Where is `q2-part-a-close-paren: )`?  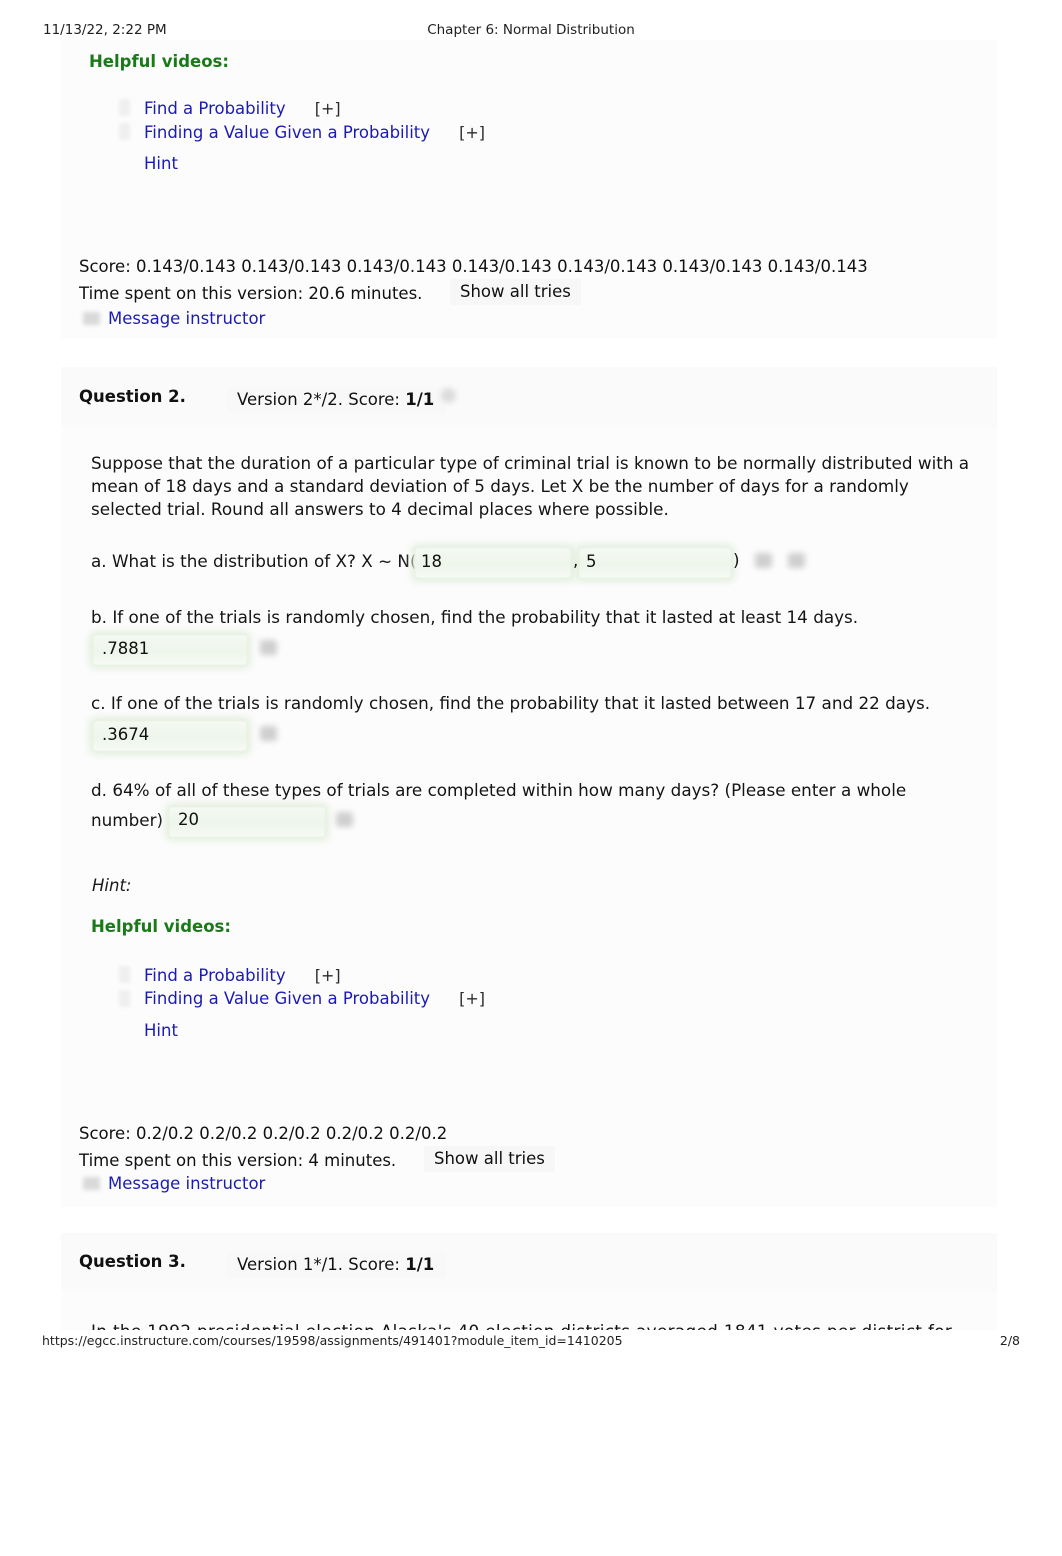
q2-part-a-close-paren: ) is located at coordinates (736, 560).